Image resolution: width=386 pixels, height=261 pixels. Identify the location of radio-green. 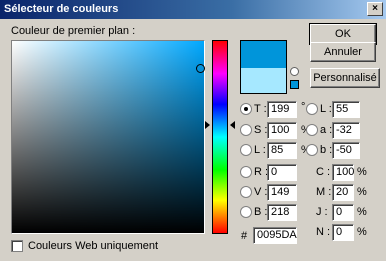
(246, 192).